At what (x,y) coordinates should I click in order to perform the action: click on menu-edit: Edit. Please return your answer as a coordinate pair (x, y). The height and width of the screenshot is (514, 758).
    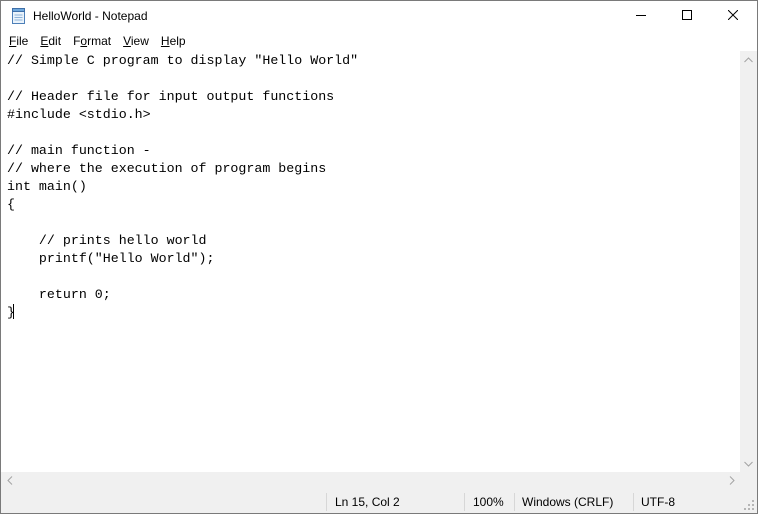
    Looking at the image, I should click on (50, 41).